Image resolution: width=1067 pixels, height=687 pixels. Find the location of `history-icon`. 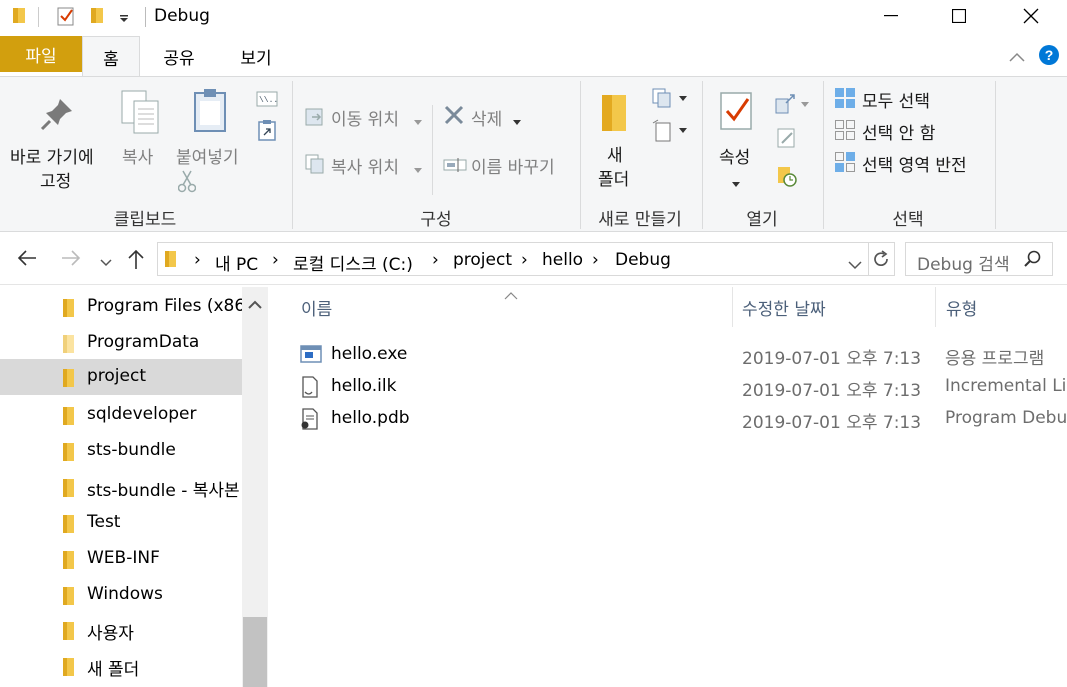

history-icon is located at coordinates (787, 178).